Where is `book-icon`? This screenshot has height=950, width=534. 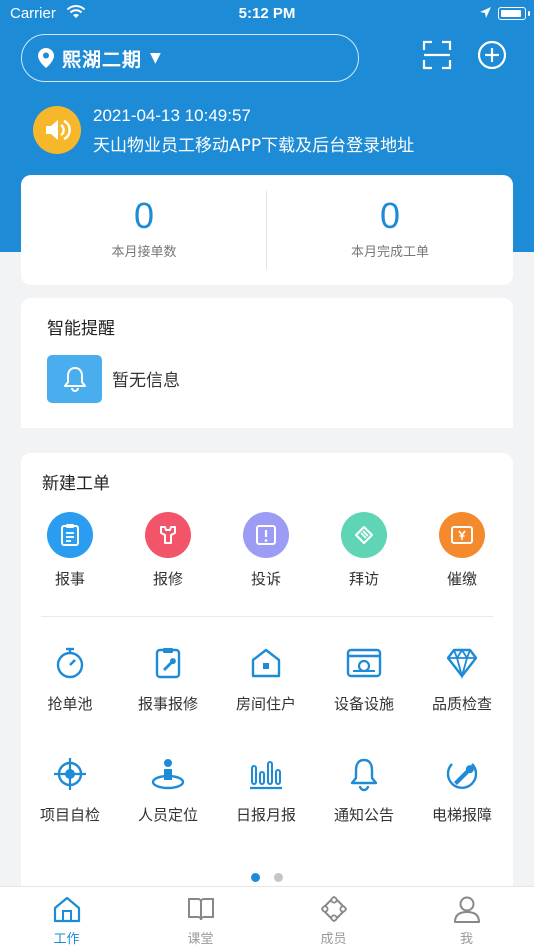
book-icon is located at coordinates (200, 909).